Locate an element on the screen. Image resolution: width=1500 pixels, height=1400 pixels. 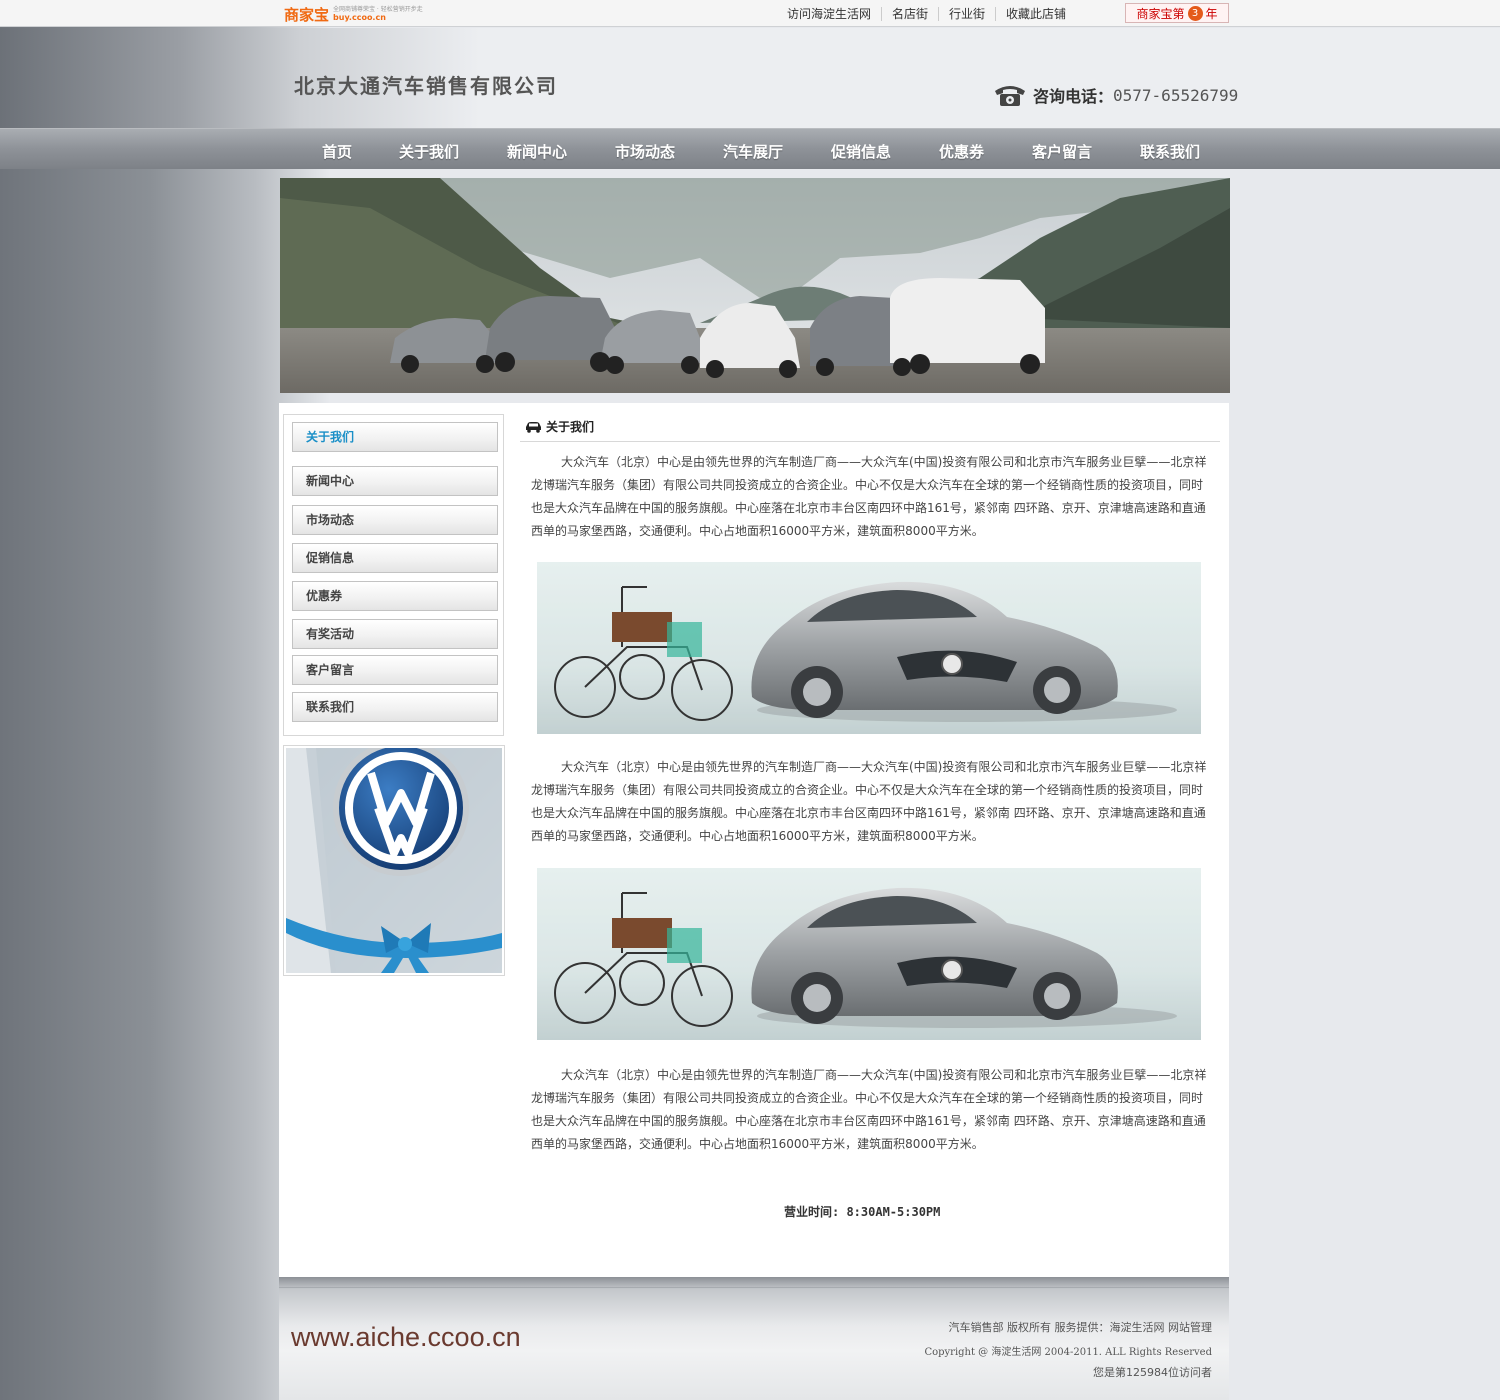
mountain-cars-illustration is located at coordinates (755, 285).